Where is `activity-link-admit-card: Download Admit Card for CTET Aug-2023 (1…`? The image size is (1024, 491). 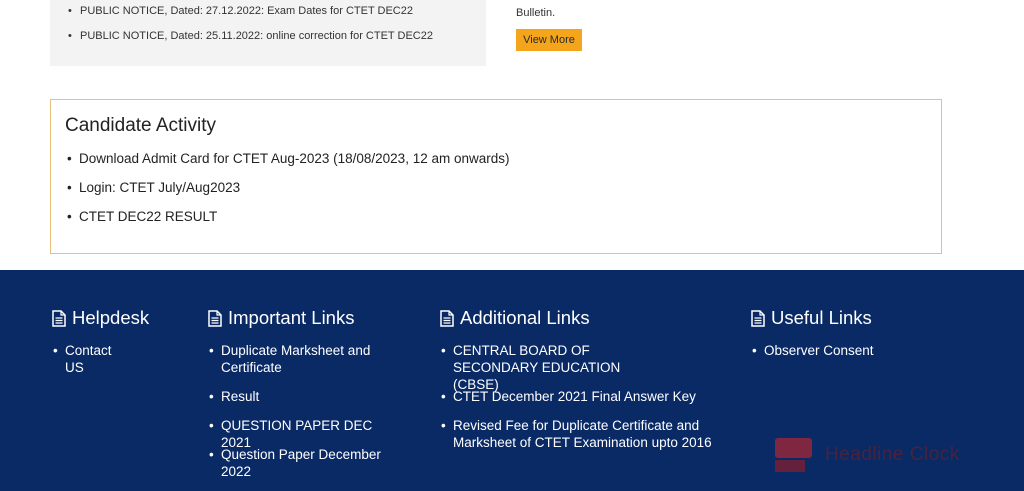
activity-link-admit-card: Download Admit Card for CTET Aug-2023 (1… is located at coordinates (288, 158).